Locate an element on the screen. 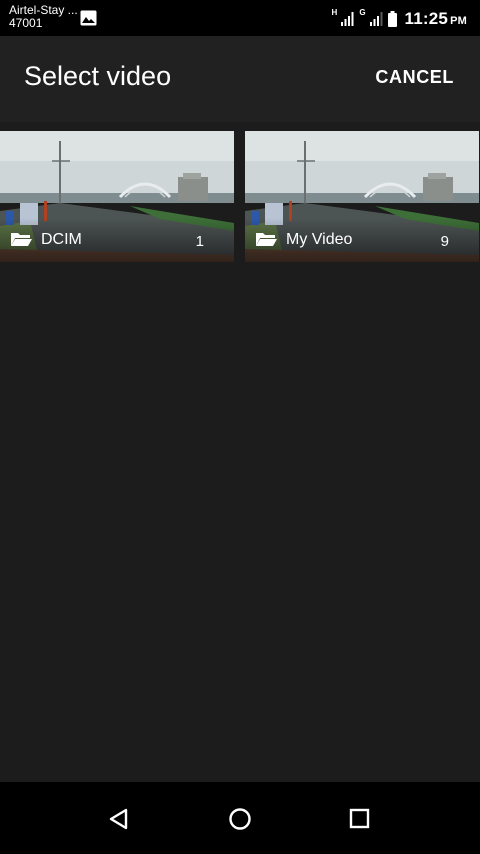 Image resolution: width=480 pixels, height=854 pixels. status-icons: H G 11:25 PM is located at coordinates (399, 19).